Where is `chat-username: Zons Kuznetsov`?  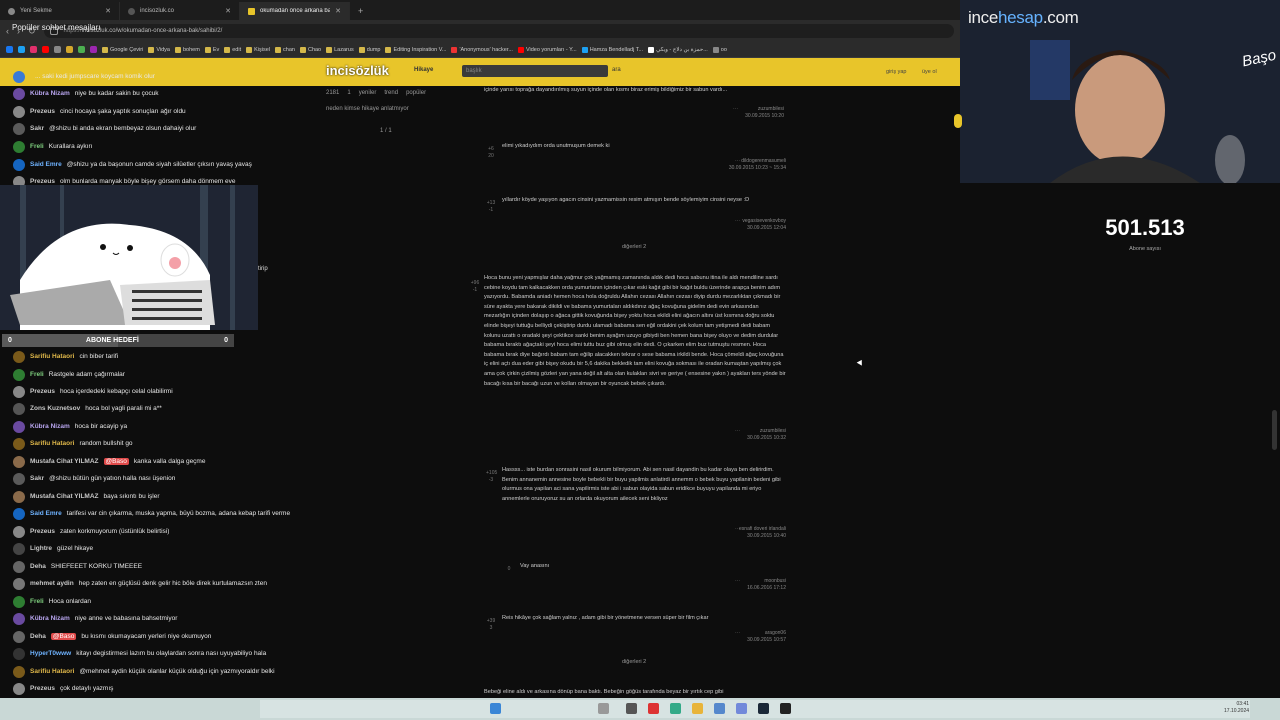
chat-username: Zons Kuznetsov is located at coordinates (55, 408).